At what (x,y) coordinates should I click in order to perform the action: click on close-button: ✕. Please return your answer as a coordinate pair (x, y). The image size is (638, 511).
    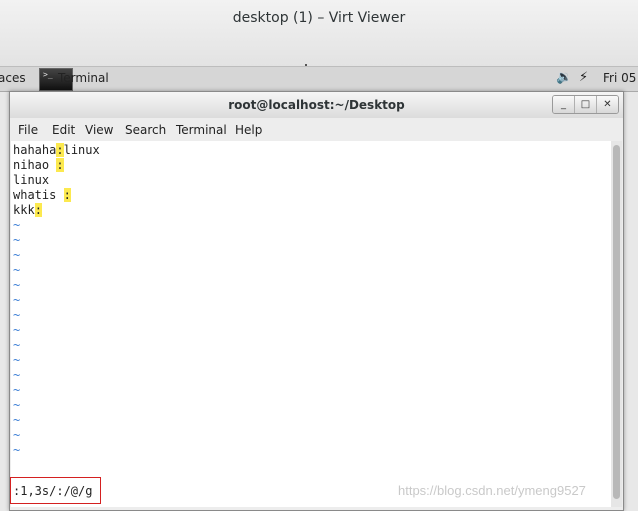
    Looking at the image, I should click on (607, 104).